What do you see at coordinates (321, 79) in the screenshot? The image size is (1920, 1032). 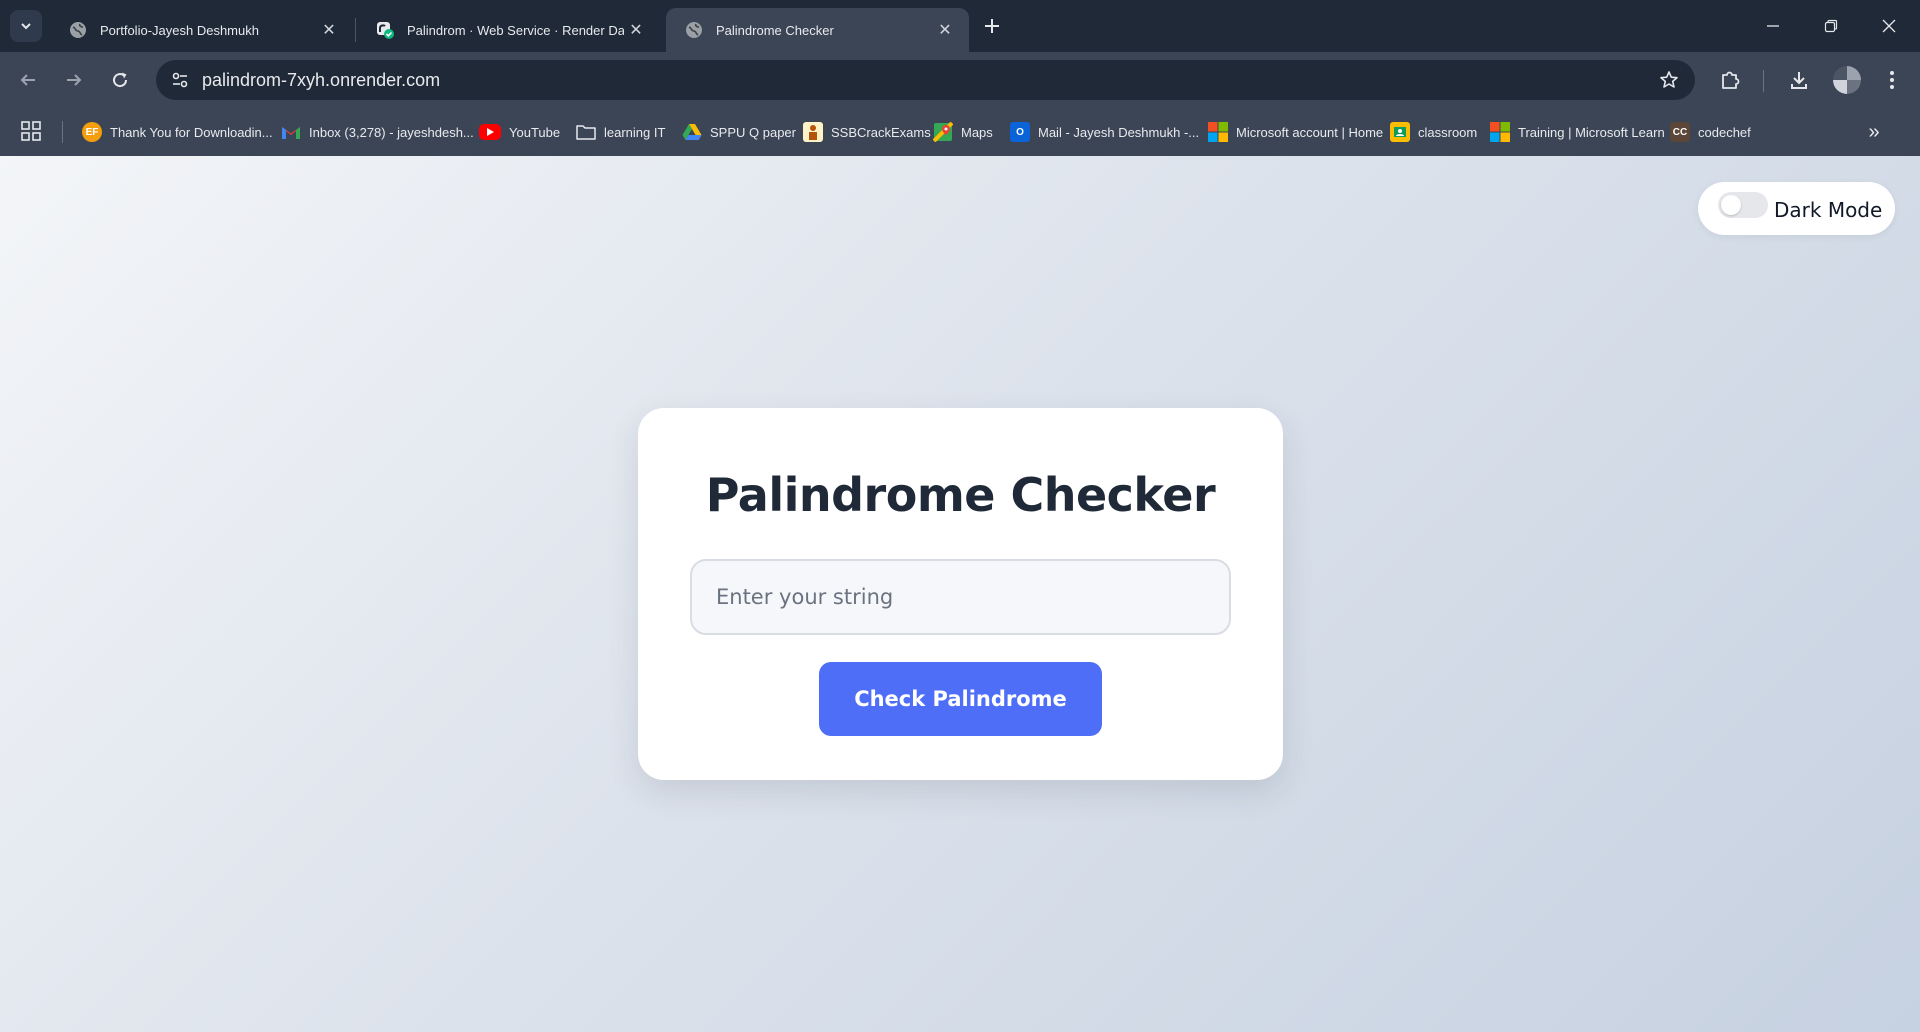 I see `url-text: palindrom-7xyh.onrender.com` at bounding box center [321, 79].